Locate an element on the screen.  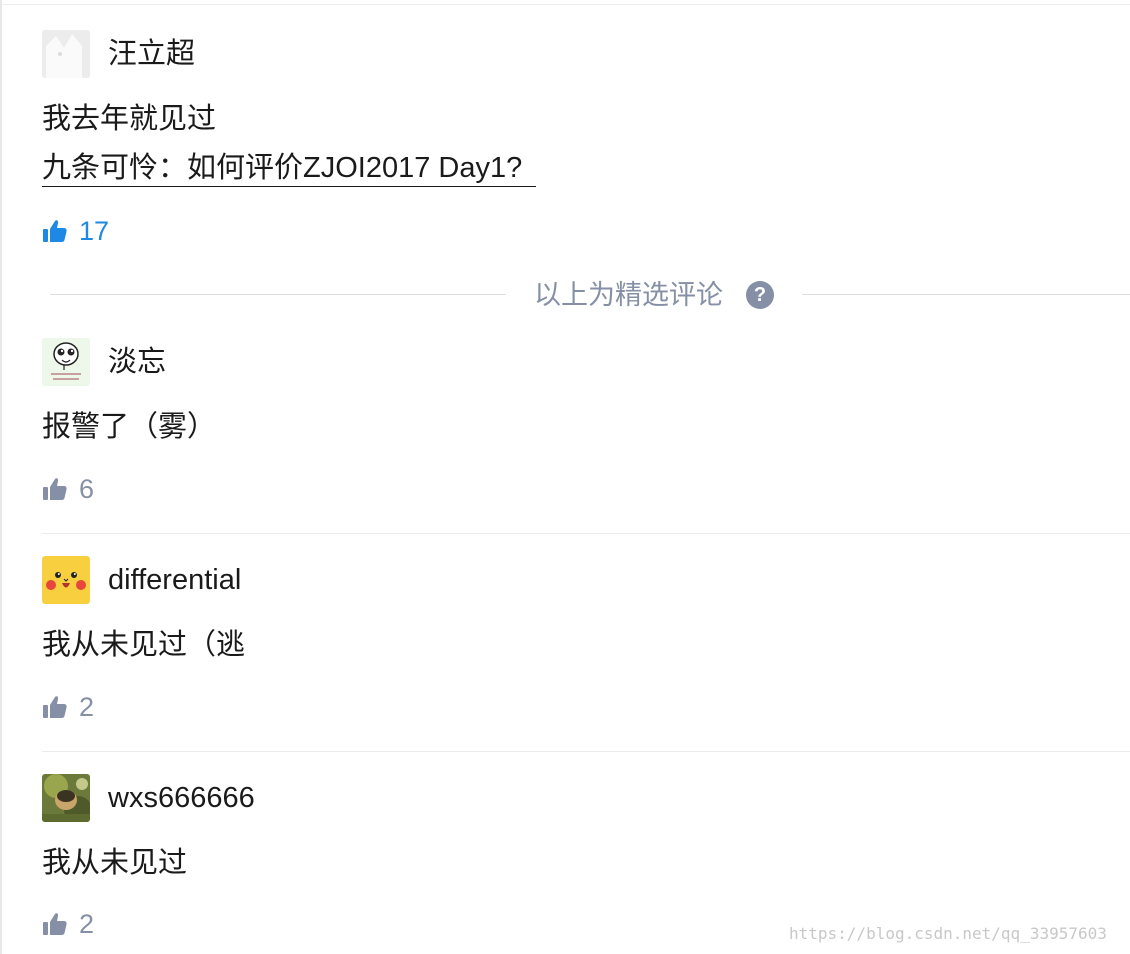
top-border is located at coordinates (566, 4).